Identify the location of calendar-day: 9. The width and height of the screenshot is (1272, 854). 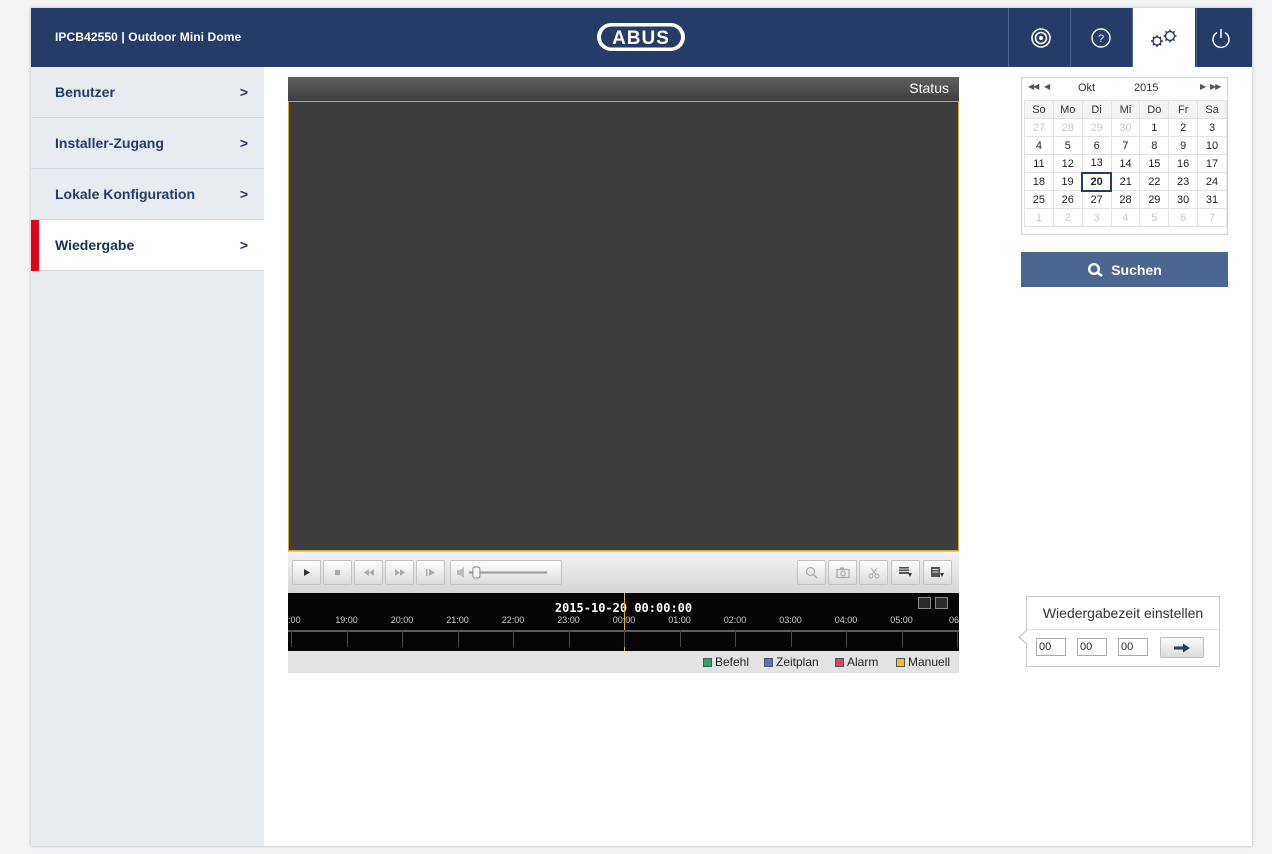
(1183, 145).